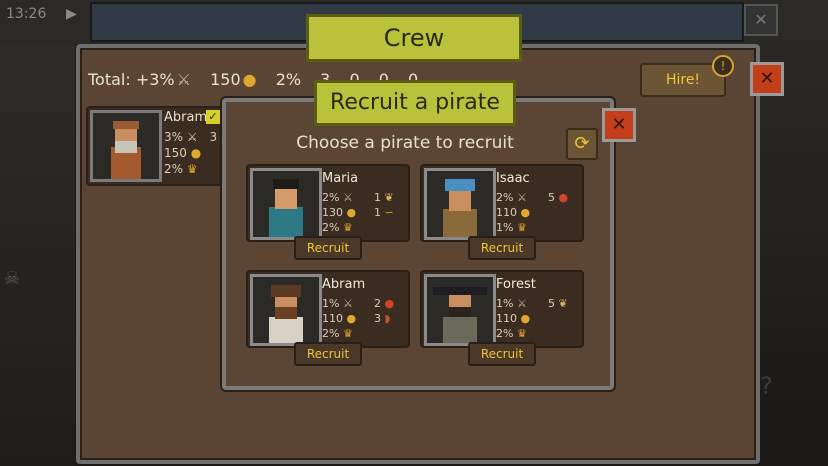 This screenshot has height=466, width=828. What do you see at coordinates (37, 255) in the screenshot?
I see `background-left` at bounding box center [37, 255].